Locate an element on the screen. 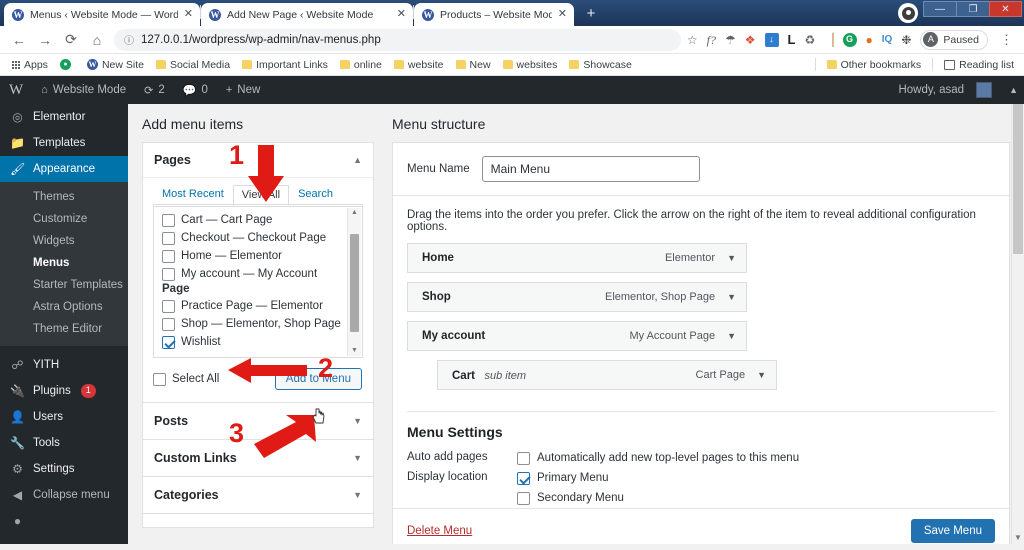  browser-tab-1: W Menus ‹ Website Mode — Word ✕ is located at coordinates (102, 14).